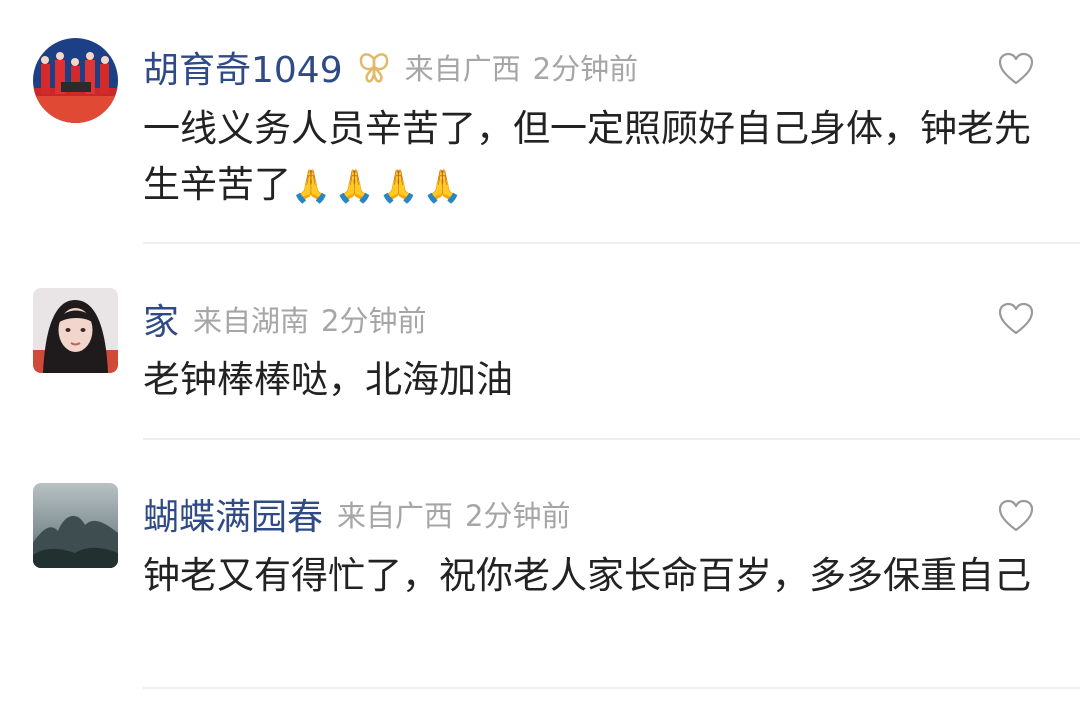 The width and height of the screenshot is (1080, 703). I want to click on comment-header: 胡育奇1049 来自广西 2分钟前, so click(390, 68).